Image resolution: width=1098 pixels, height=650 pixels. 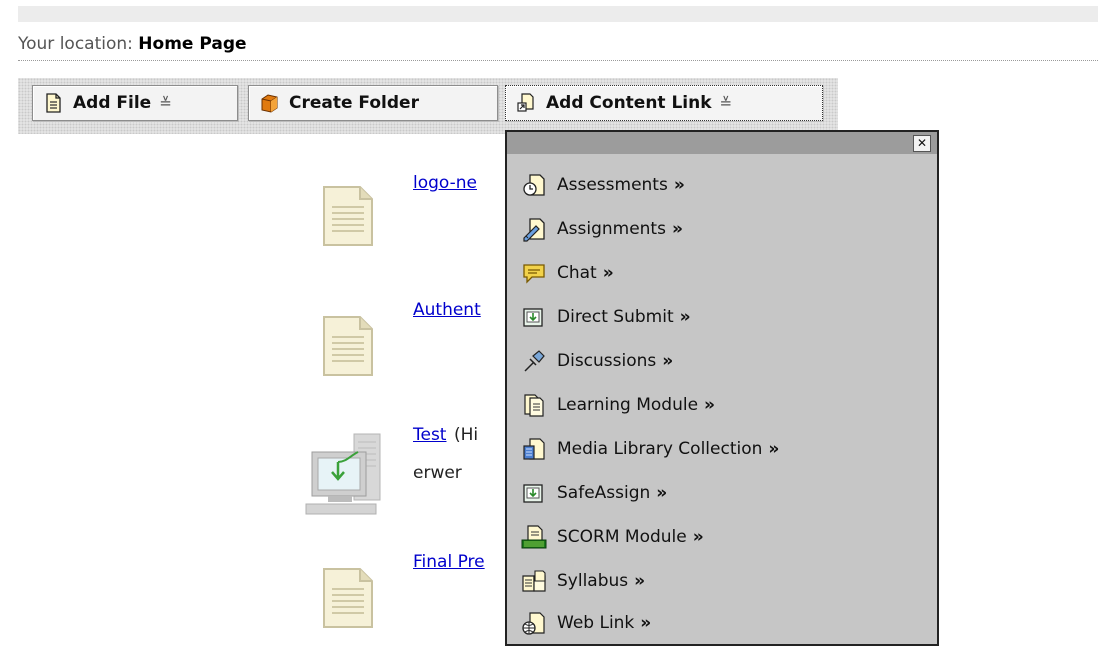 I want to click on content-item-link: Test, so click(x=429, y=435).